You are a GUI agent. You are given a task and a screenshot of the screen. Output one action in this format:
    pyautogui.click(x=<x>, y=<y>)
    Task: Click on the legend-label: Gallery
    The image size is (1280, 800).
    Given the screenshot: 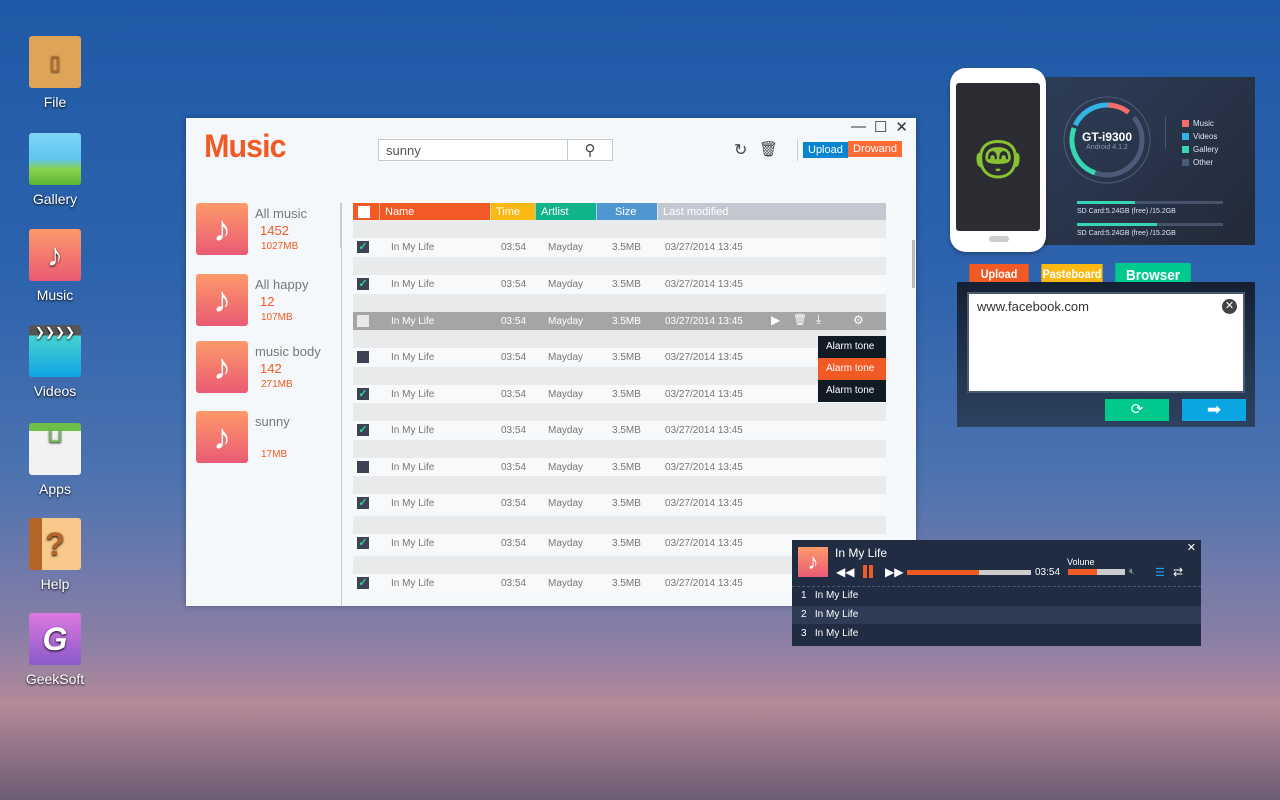 What is the action you would take?
    pyautogui.click(x=1206, y=149)
    